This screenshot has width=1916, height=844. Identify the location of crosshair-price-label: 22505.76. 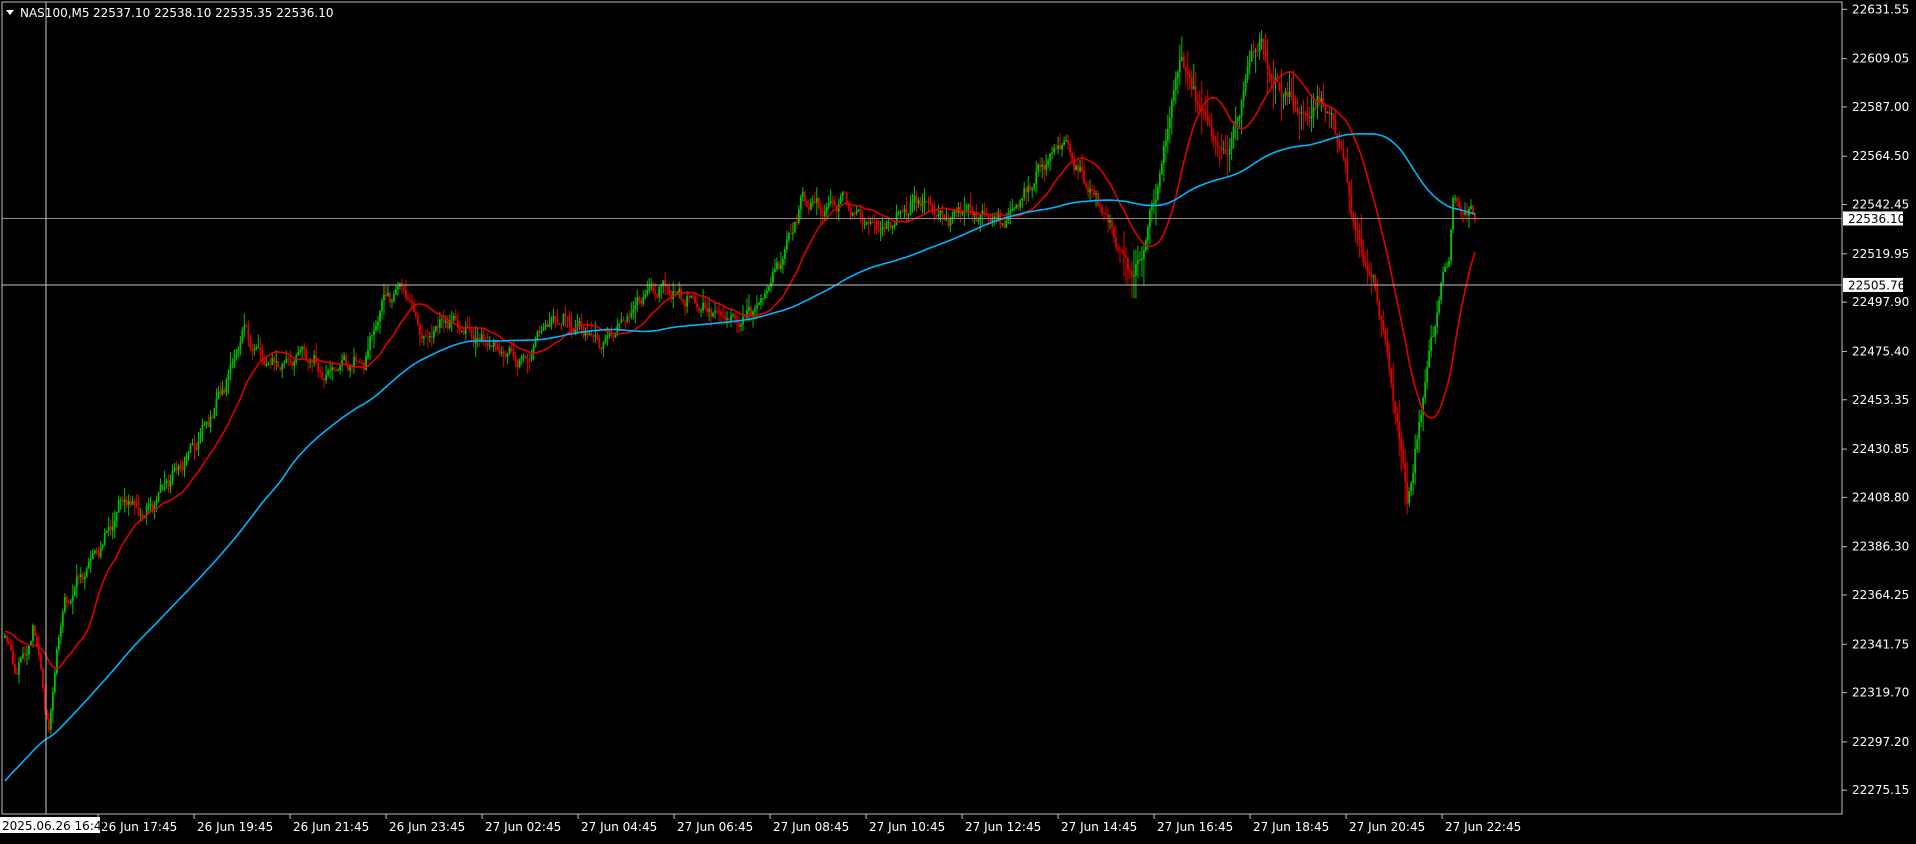
(1876, 285).